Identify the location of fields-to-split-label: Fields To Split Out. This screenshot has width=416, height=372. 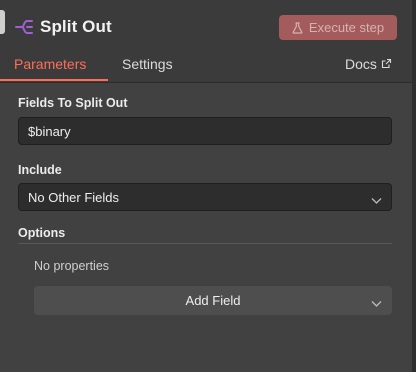
(73, 103).